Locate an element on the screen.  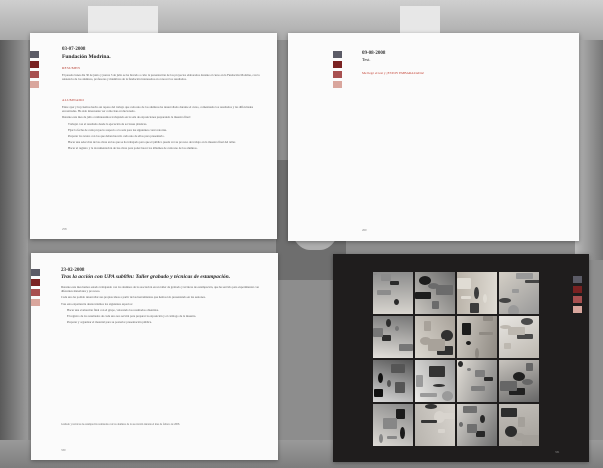
entry-title: Fundación Modrina. is located at coordinates (86, 57).